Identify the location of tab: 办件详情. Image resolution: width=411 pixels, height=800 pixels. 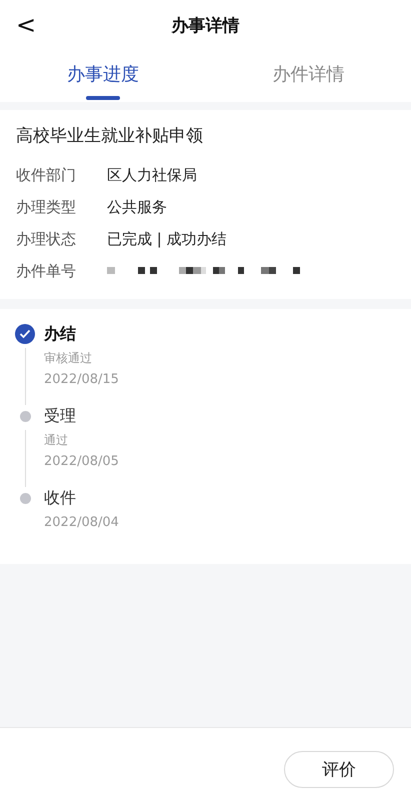
(308, 76).